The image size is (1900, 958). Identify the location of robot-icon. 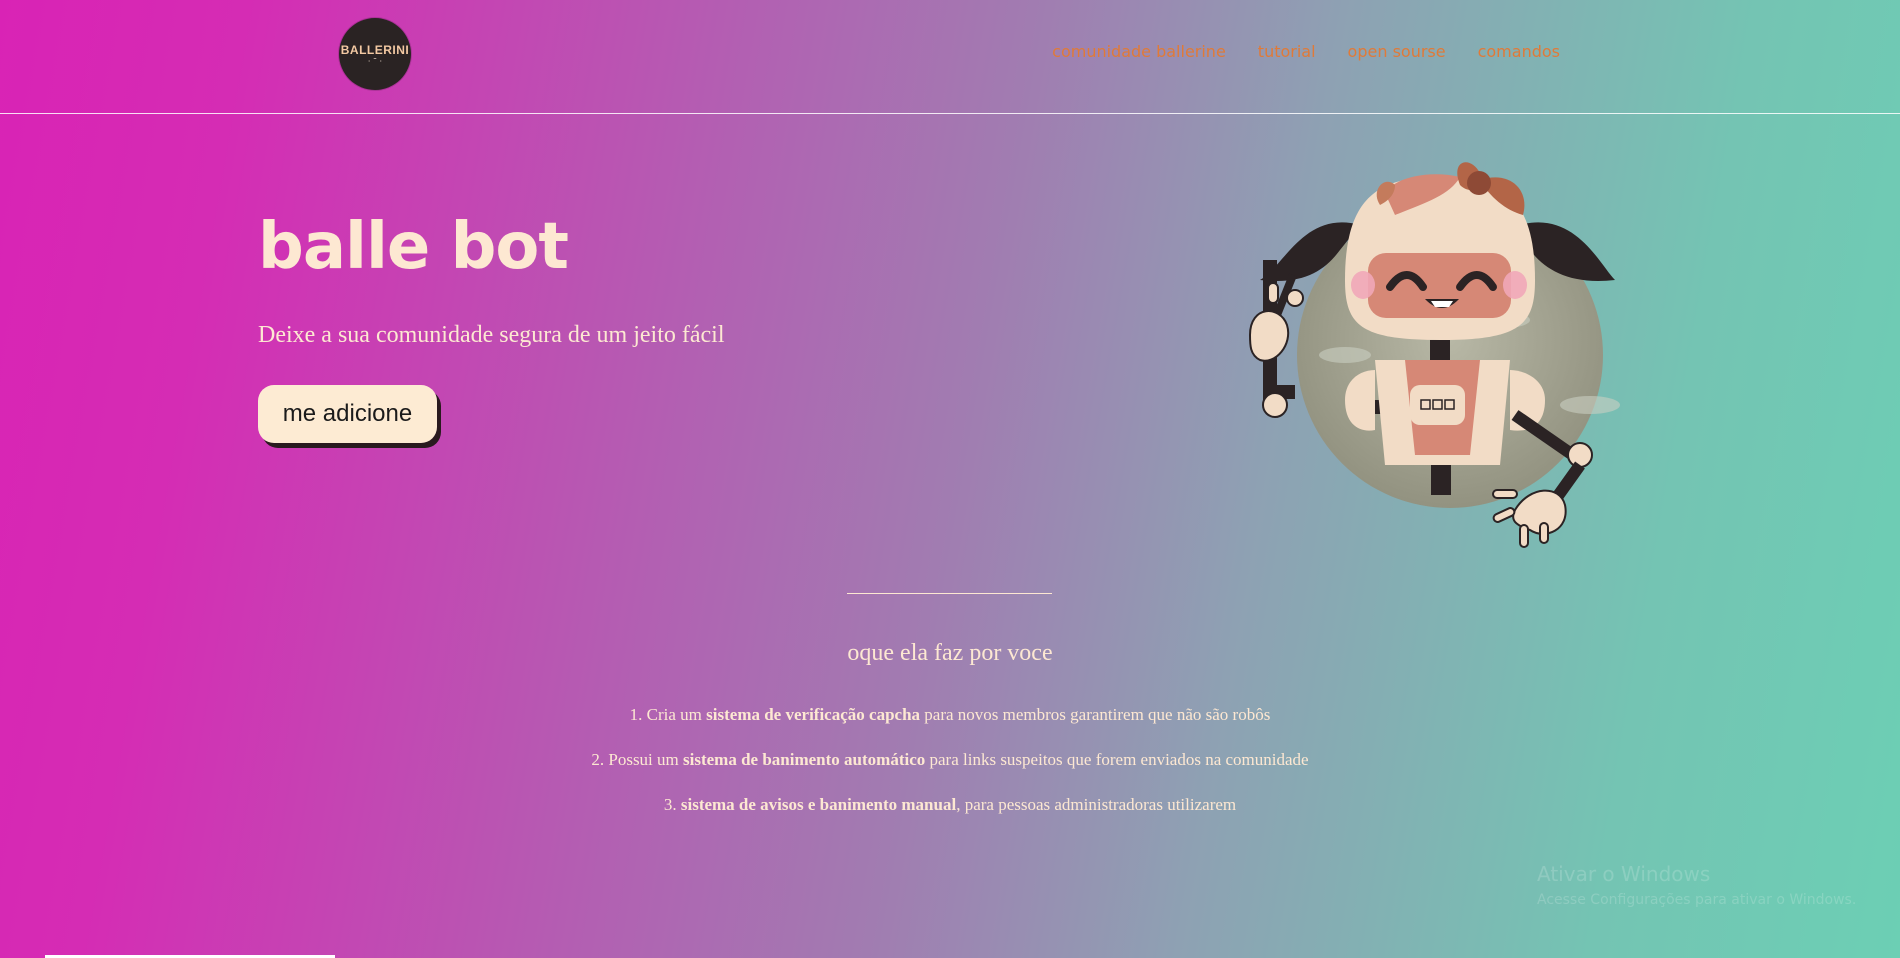
(1434, 355).